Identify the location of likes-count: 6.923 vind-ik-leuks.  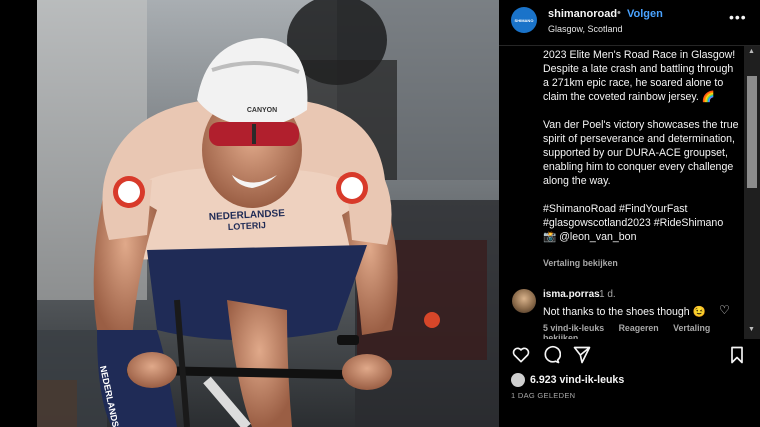
(577, 380).